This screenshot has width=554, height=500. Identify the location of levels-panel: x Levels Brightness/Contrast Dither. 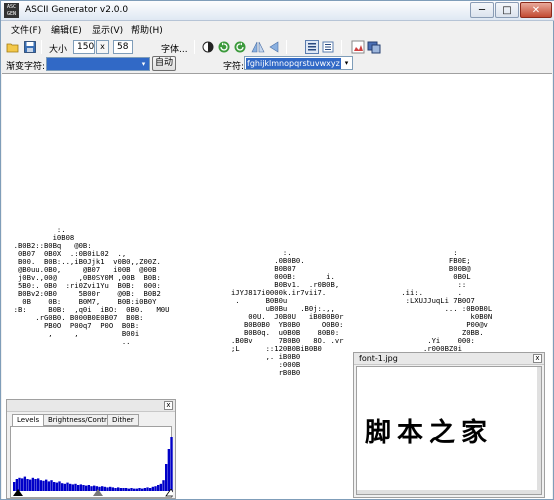
(91, 449).